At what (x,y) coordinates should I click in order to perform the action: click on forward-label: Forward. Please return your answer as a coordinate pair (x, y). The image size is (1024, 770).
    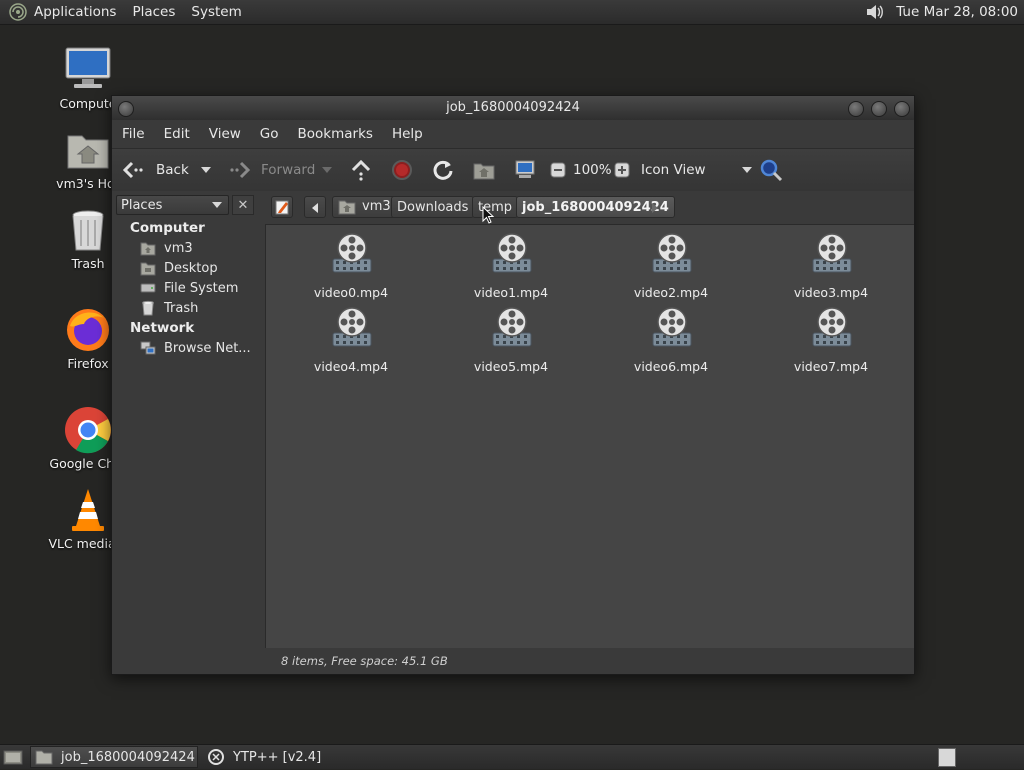
    Looking at the image, I should click on (288, 170).